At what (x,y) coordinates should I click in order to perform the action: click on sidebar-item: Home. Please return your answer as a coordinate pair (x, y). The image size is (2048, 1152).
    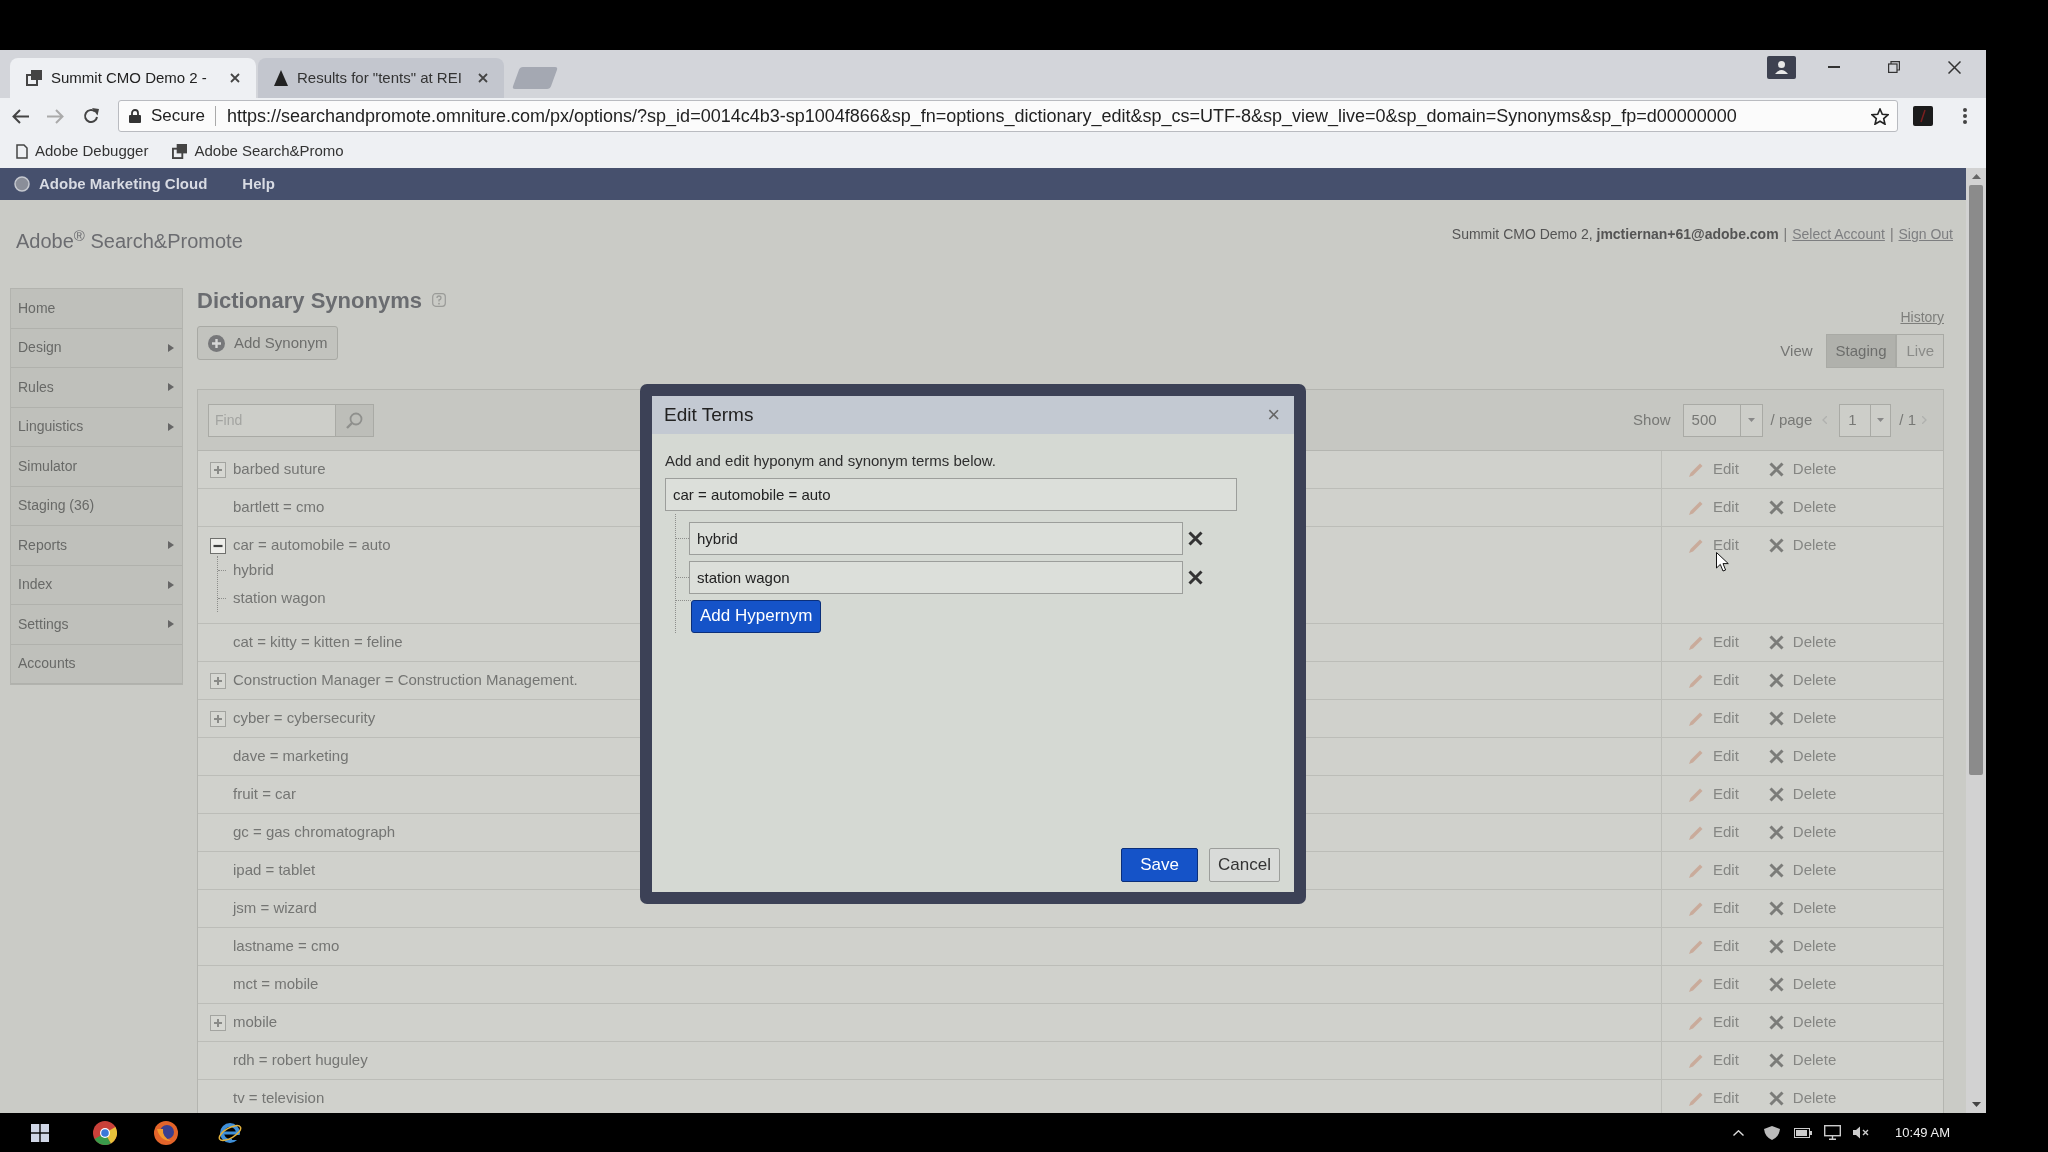
    Looking at the image, I should click on (96, 309).